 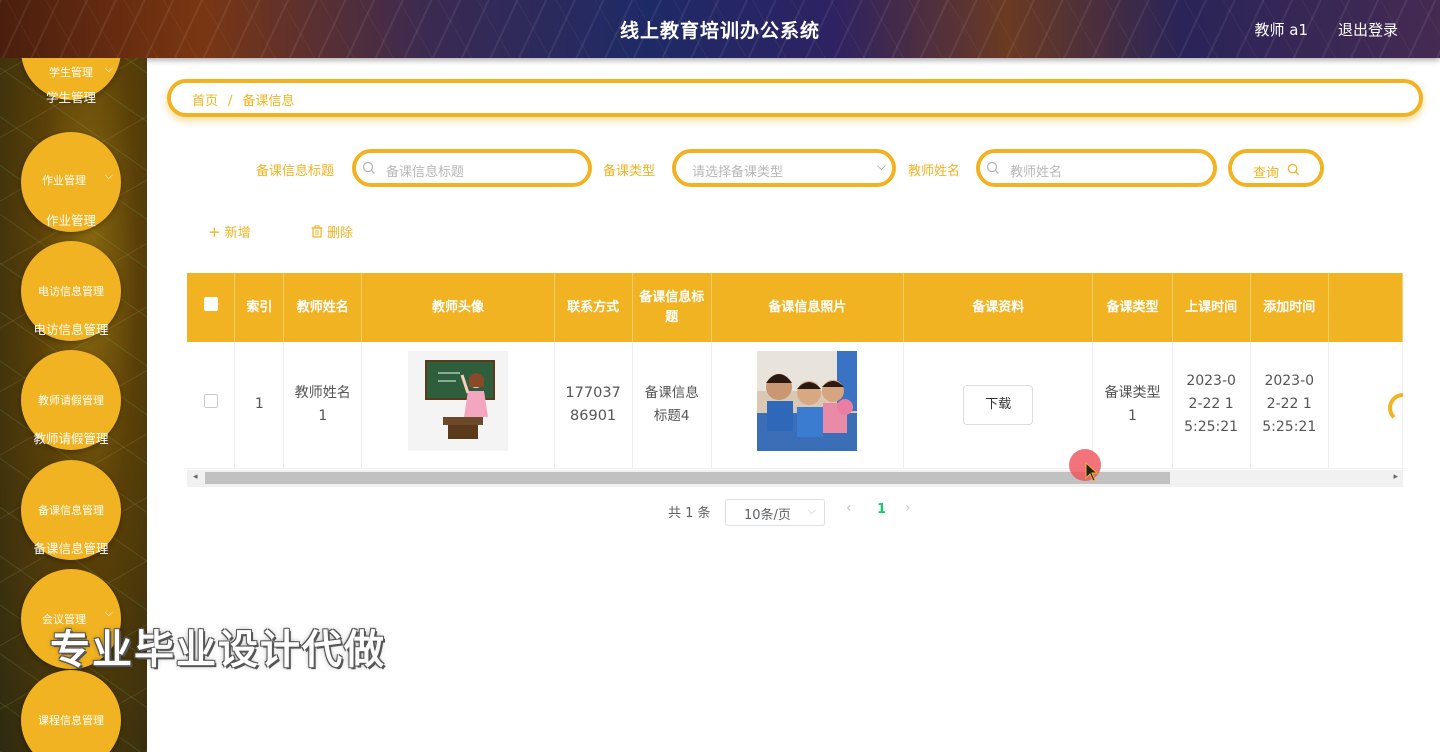 I want to click on column-header-extra, so click(x=1365, y=307).